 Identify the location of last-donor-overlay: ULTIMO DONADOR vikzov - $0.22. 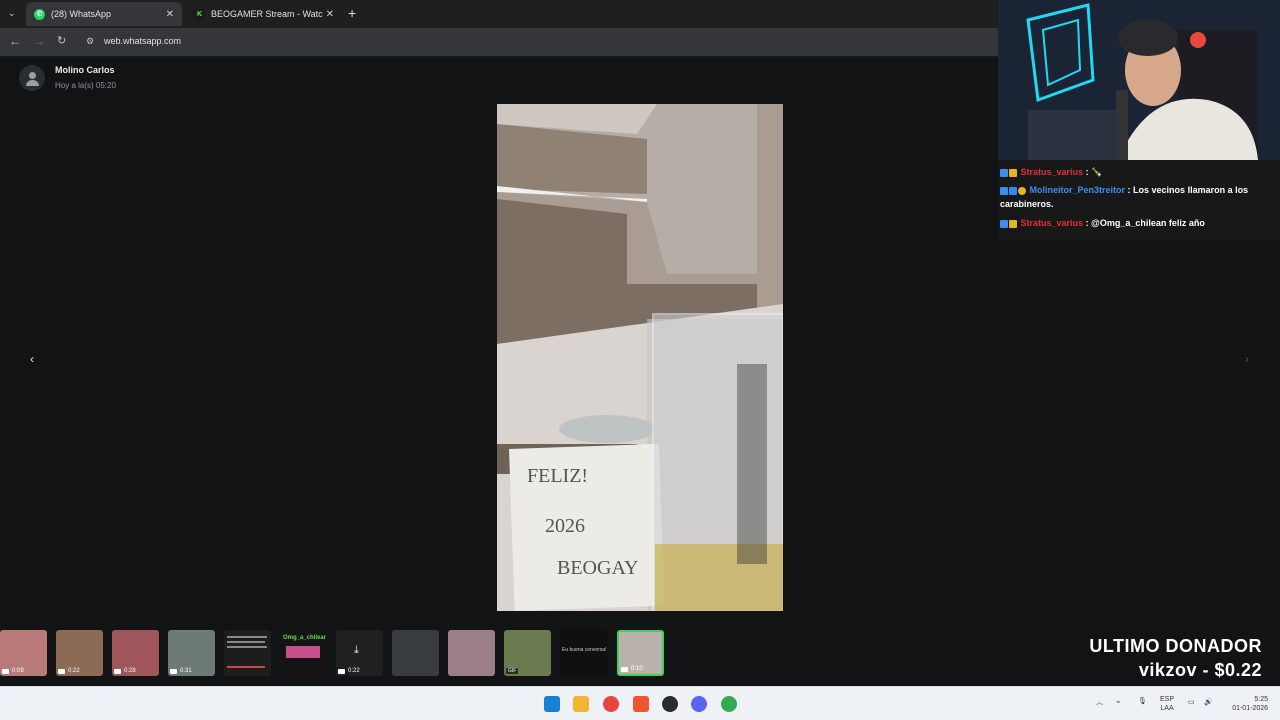
(1175, 658).